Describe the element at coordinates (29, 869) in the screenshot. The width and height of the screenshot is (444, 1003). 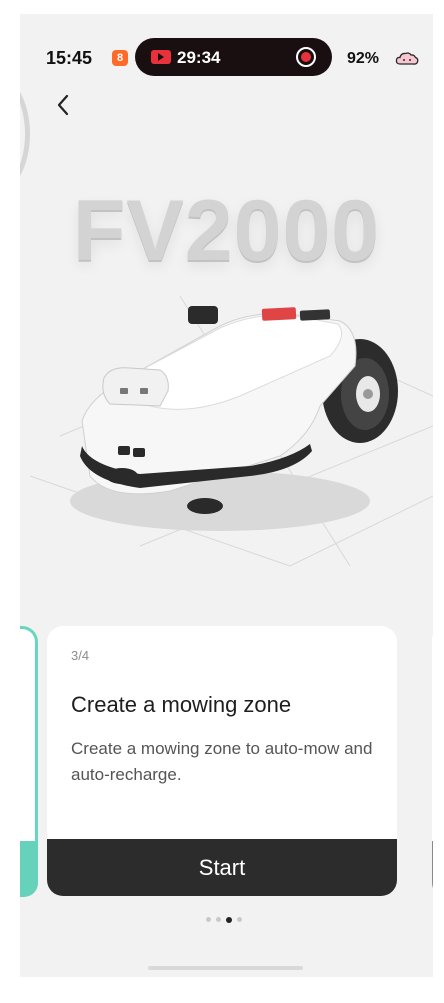
I see `previous-card-button-peek` at that location.